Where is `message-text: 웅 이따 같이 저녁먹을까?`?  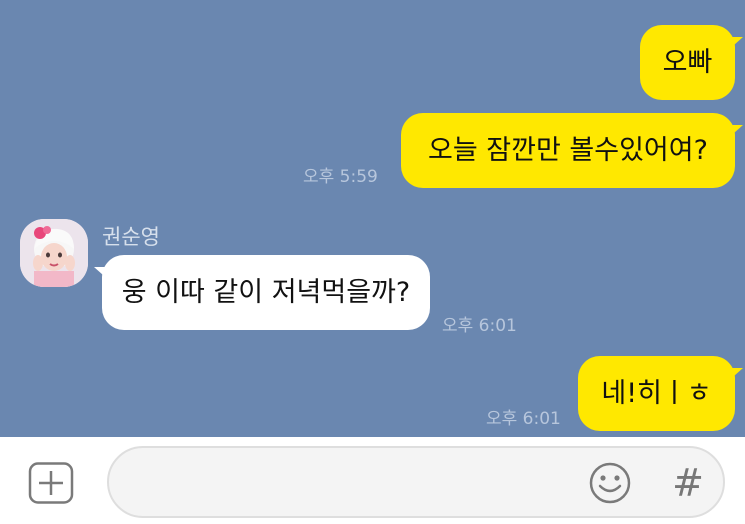
message-text: 웅 이따 같이 저녁먹을까? is located at coordinates (266, 292).